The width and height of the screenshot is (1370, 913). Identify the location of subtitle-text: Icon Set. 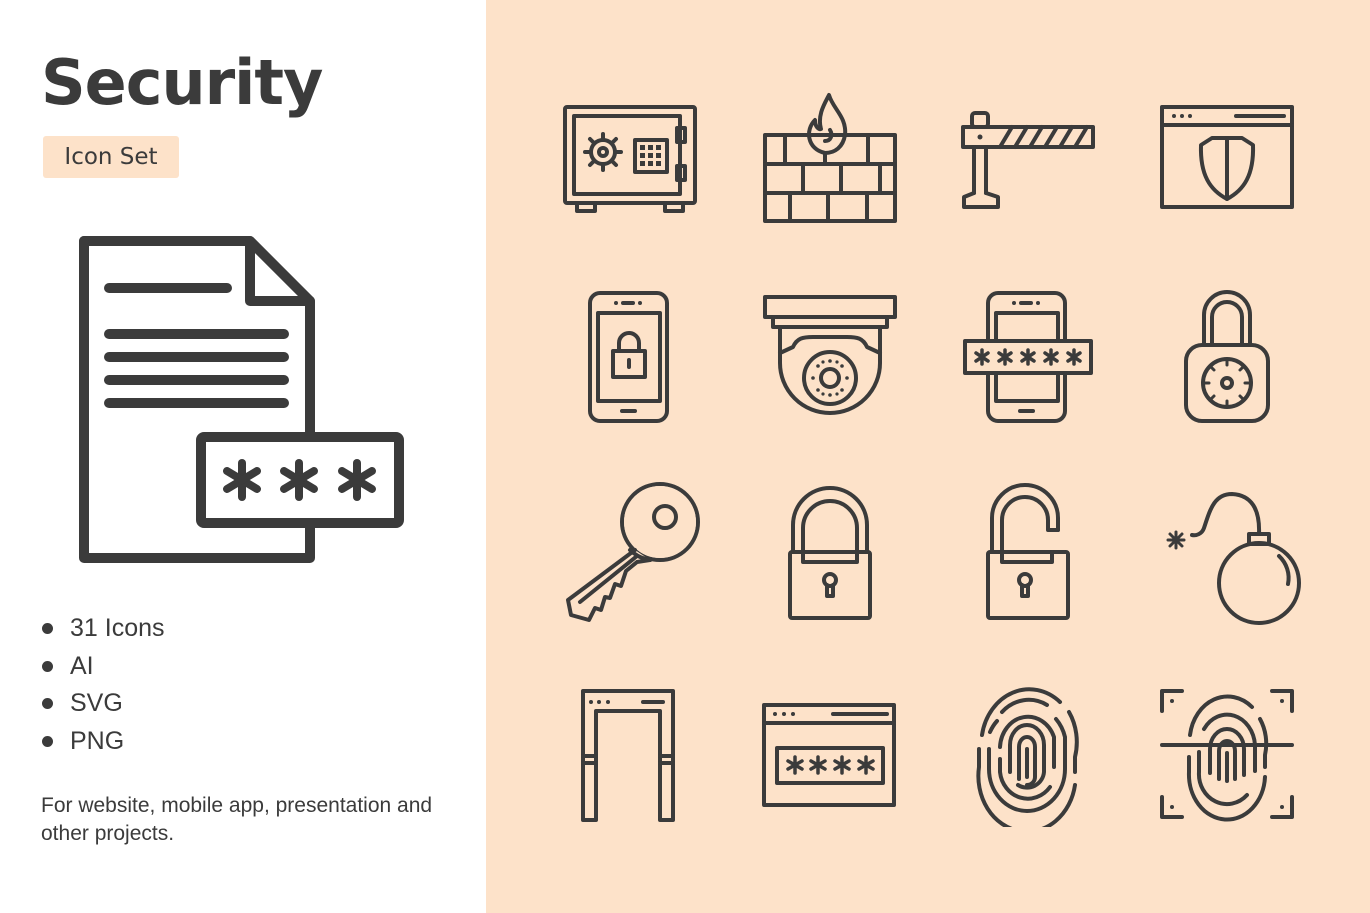
(111, 157).